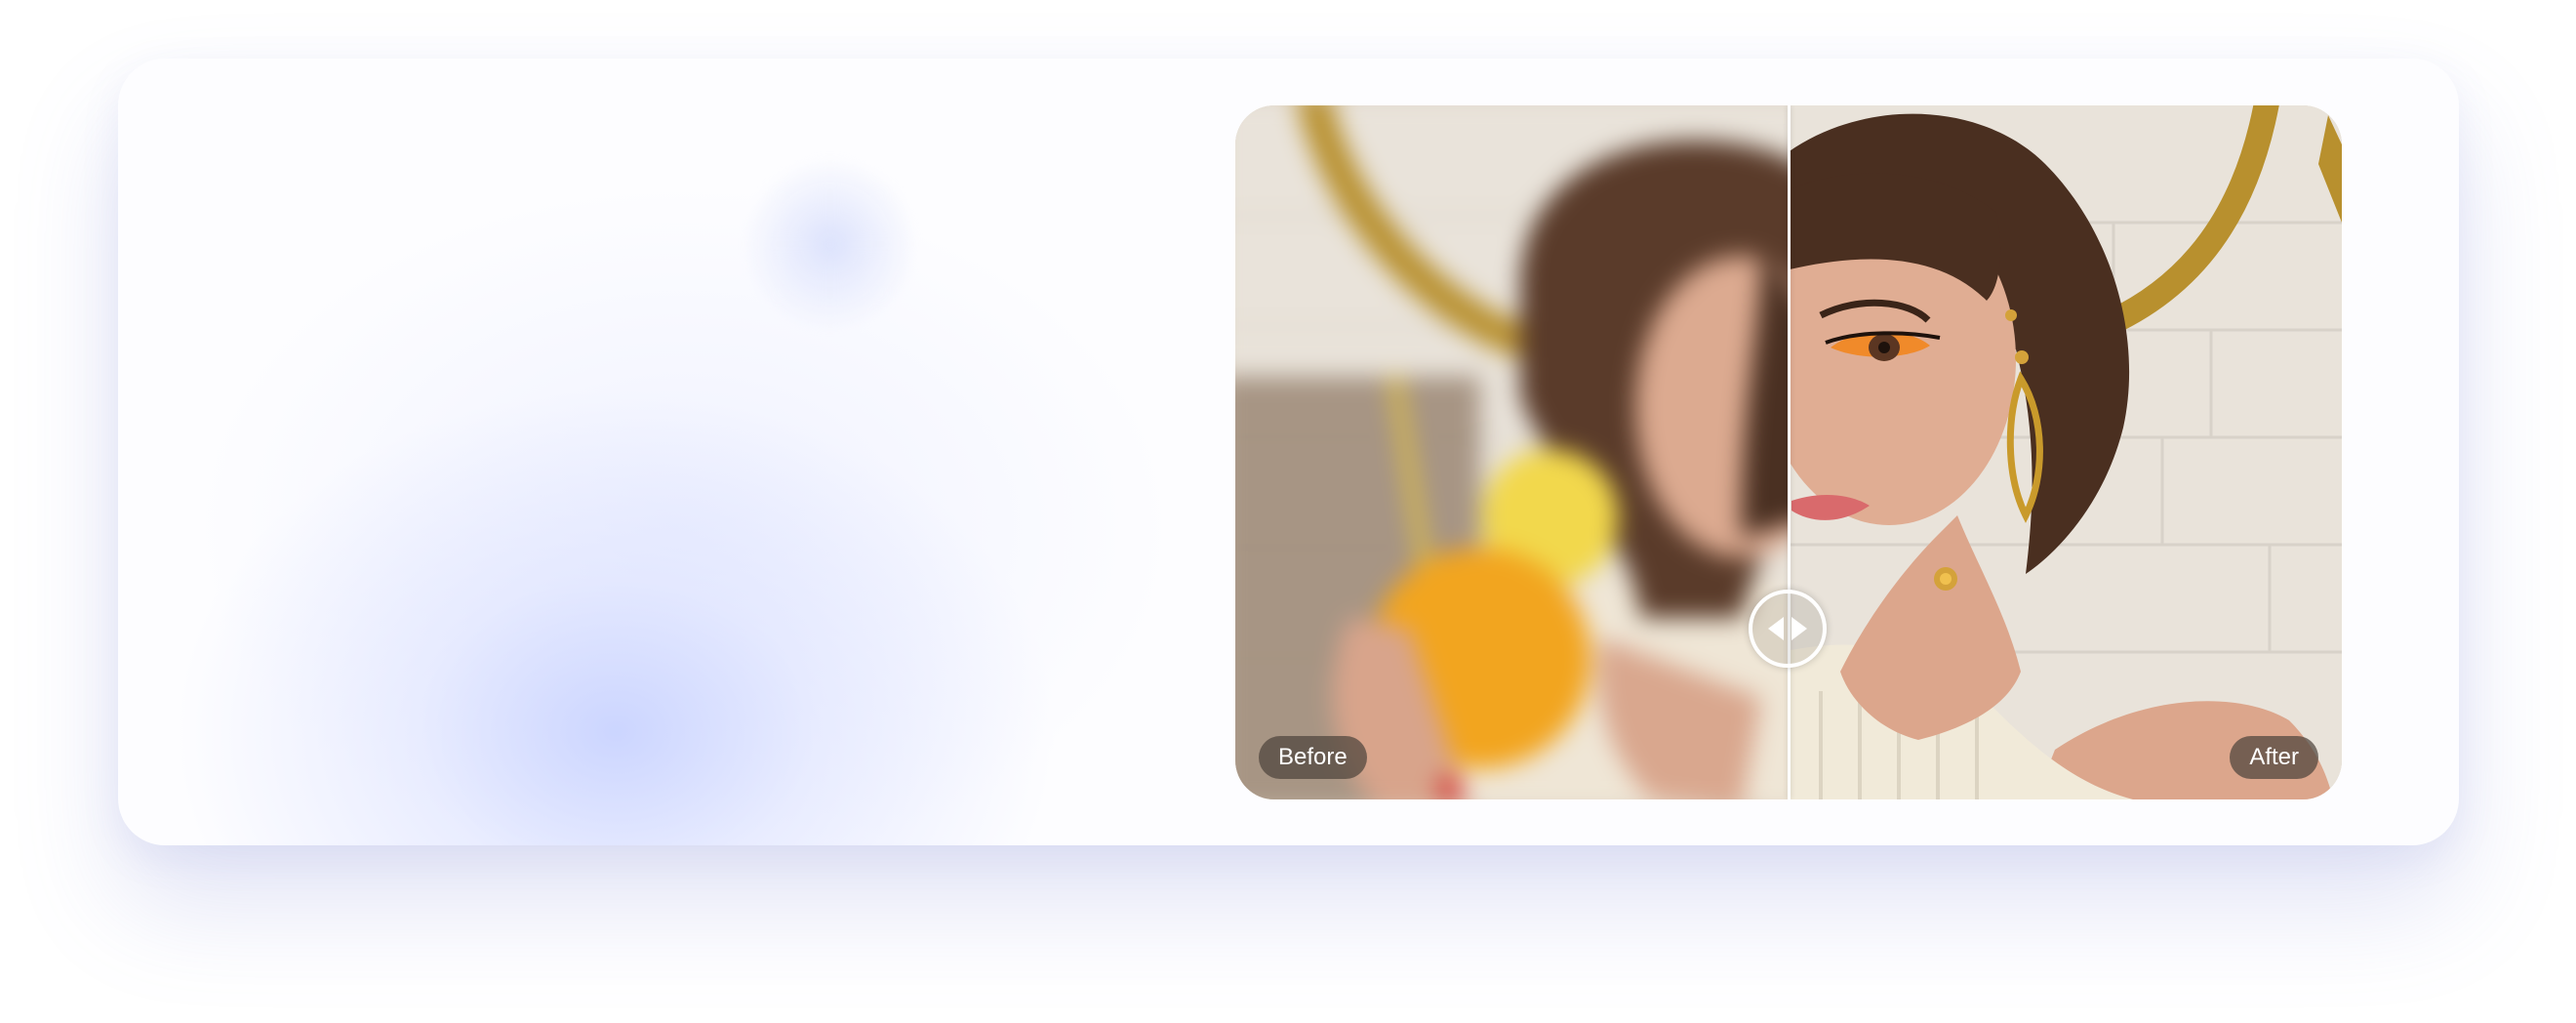  Describe the element at coordinates (830, 244) in the screenshot. I see `background-glow-dot` at that location.